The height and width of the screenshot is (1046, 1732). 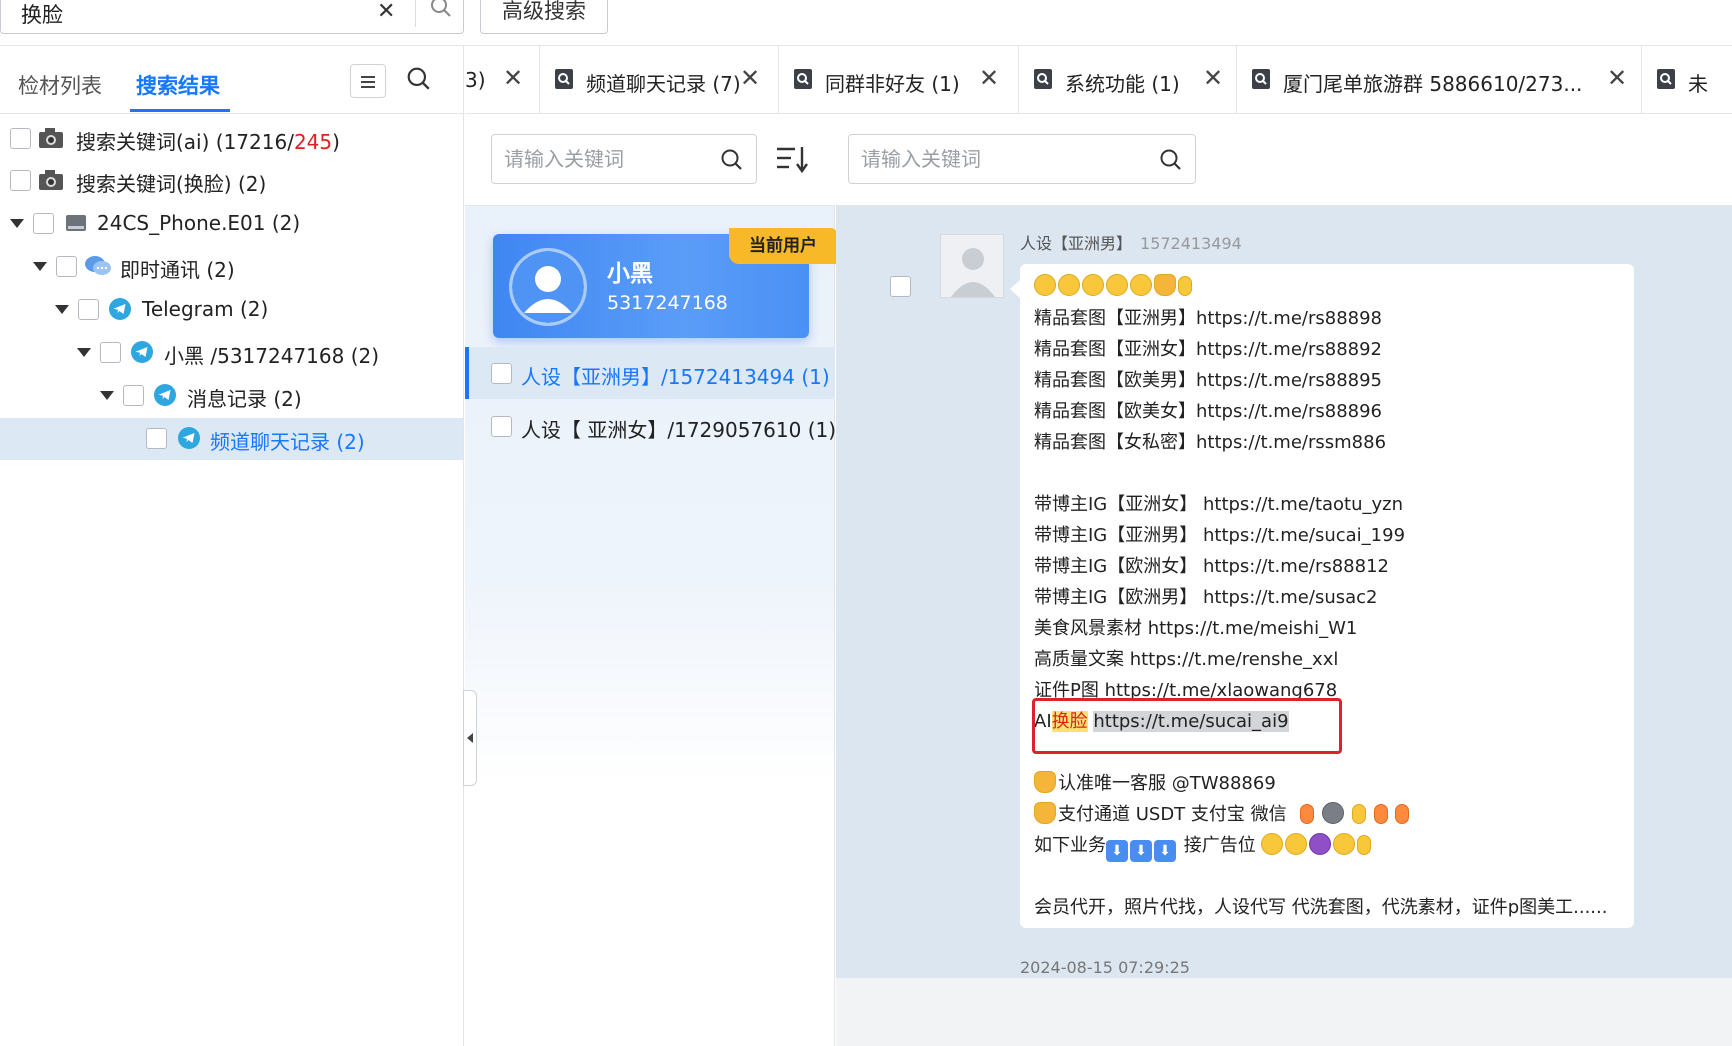 What do you see at coordinates (470, 738) in the screenshot?
I see `collapse-panel-handle` at bounding box center [470, 738].